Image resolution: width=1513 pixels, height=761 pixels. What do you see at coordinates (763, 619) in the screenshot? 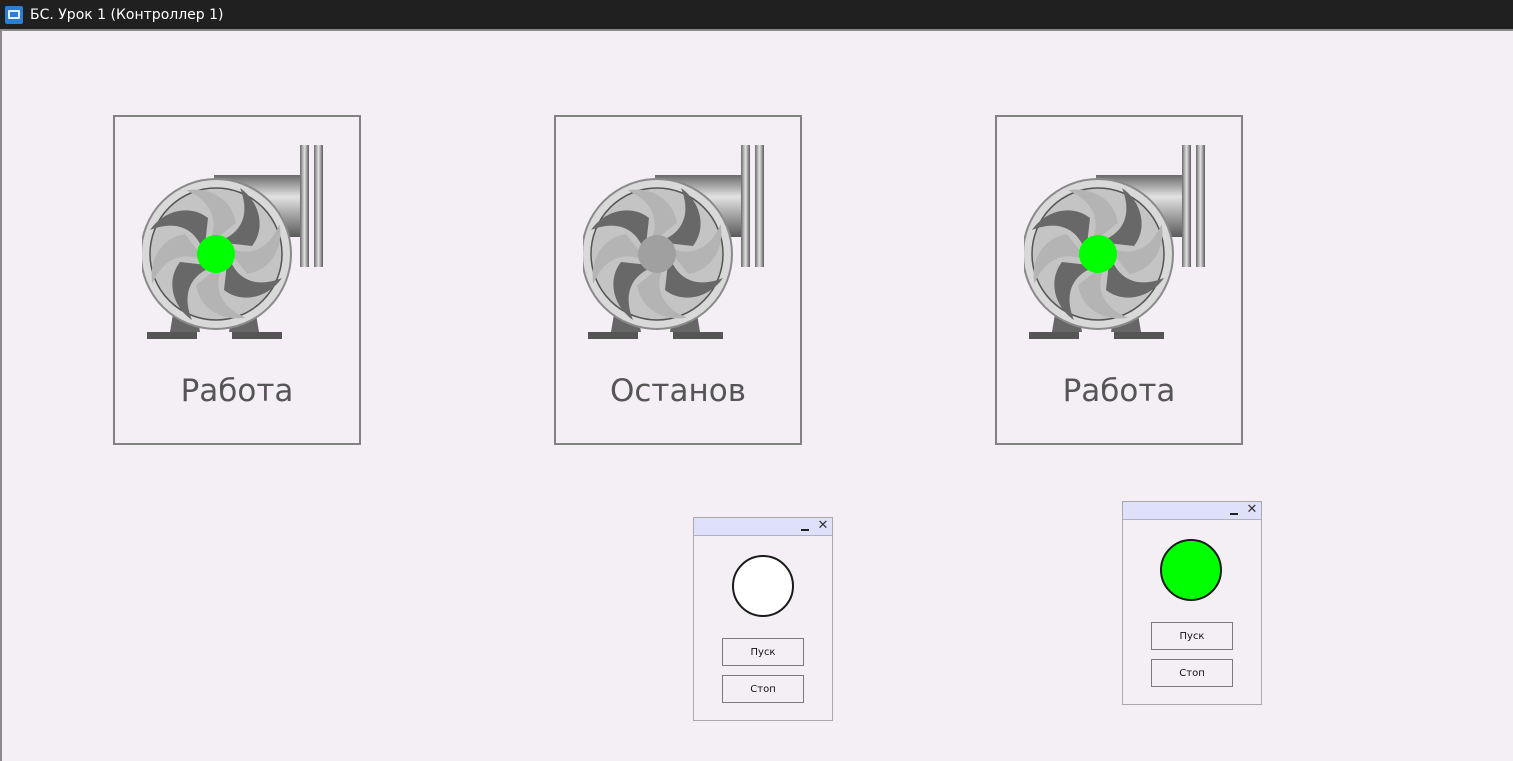
I see `pump-control-window-1: ✕ Пуск Стоп` at bounding box center [763, 619].